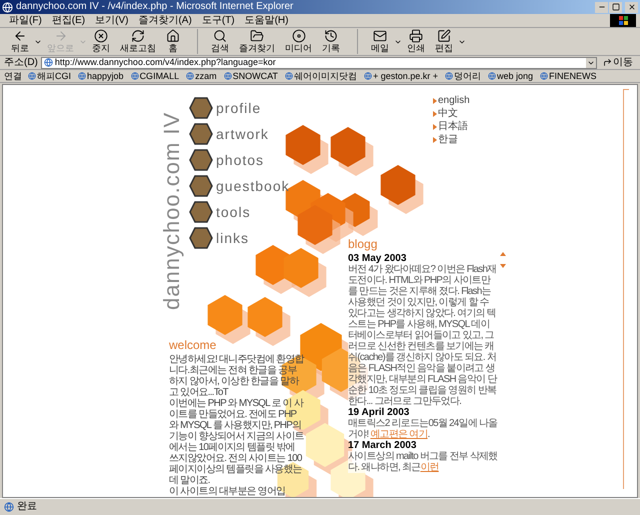  Describe the element at coordinates (401, 76) in the screenshot. I see `link-bookmark: + geston.pe.kr +` at that location.